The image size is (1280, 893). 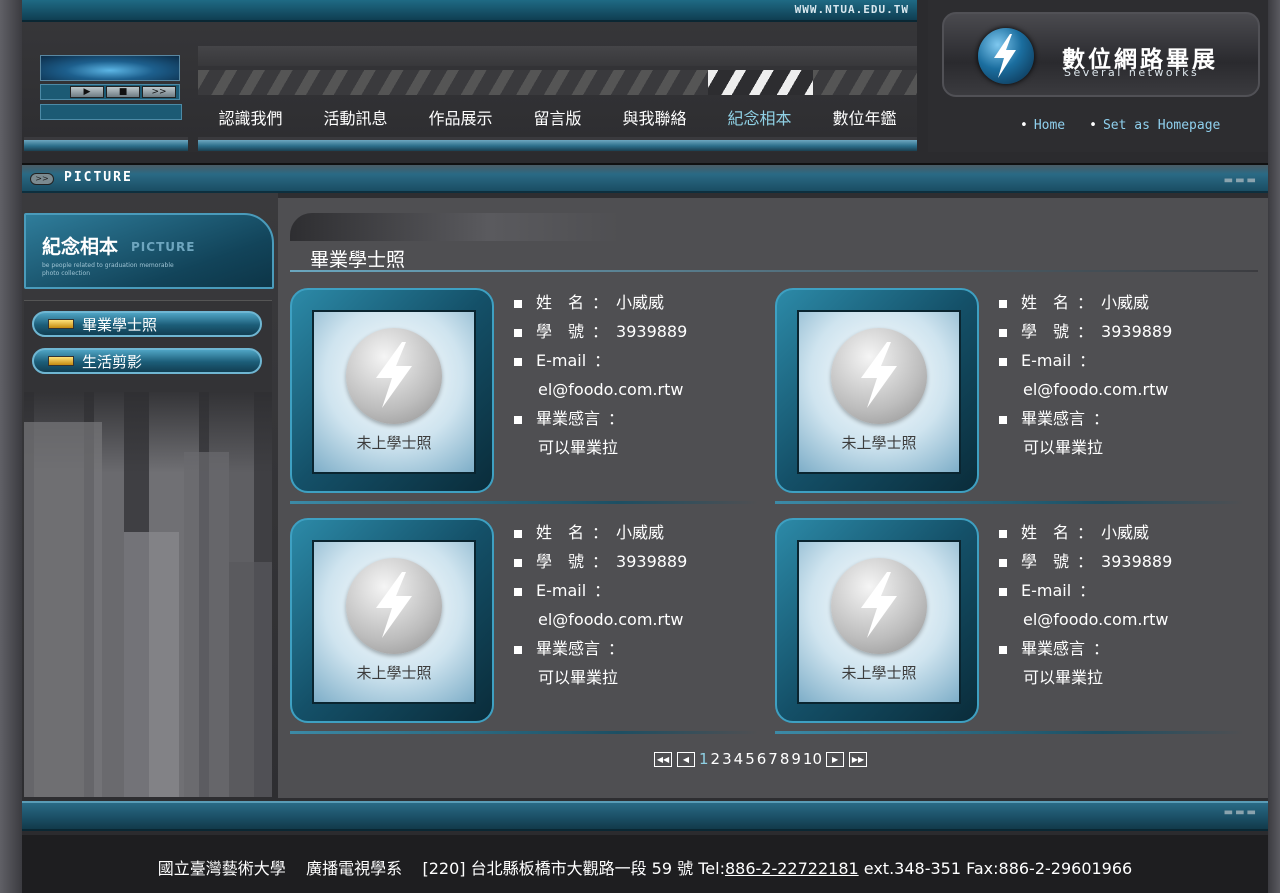 I want to click on footer-tel-label: Tel:, so click(x=711, y=868).